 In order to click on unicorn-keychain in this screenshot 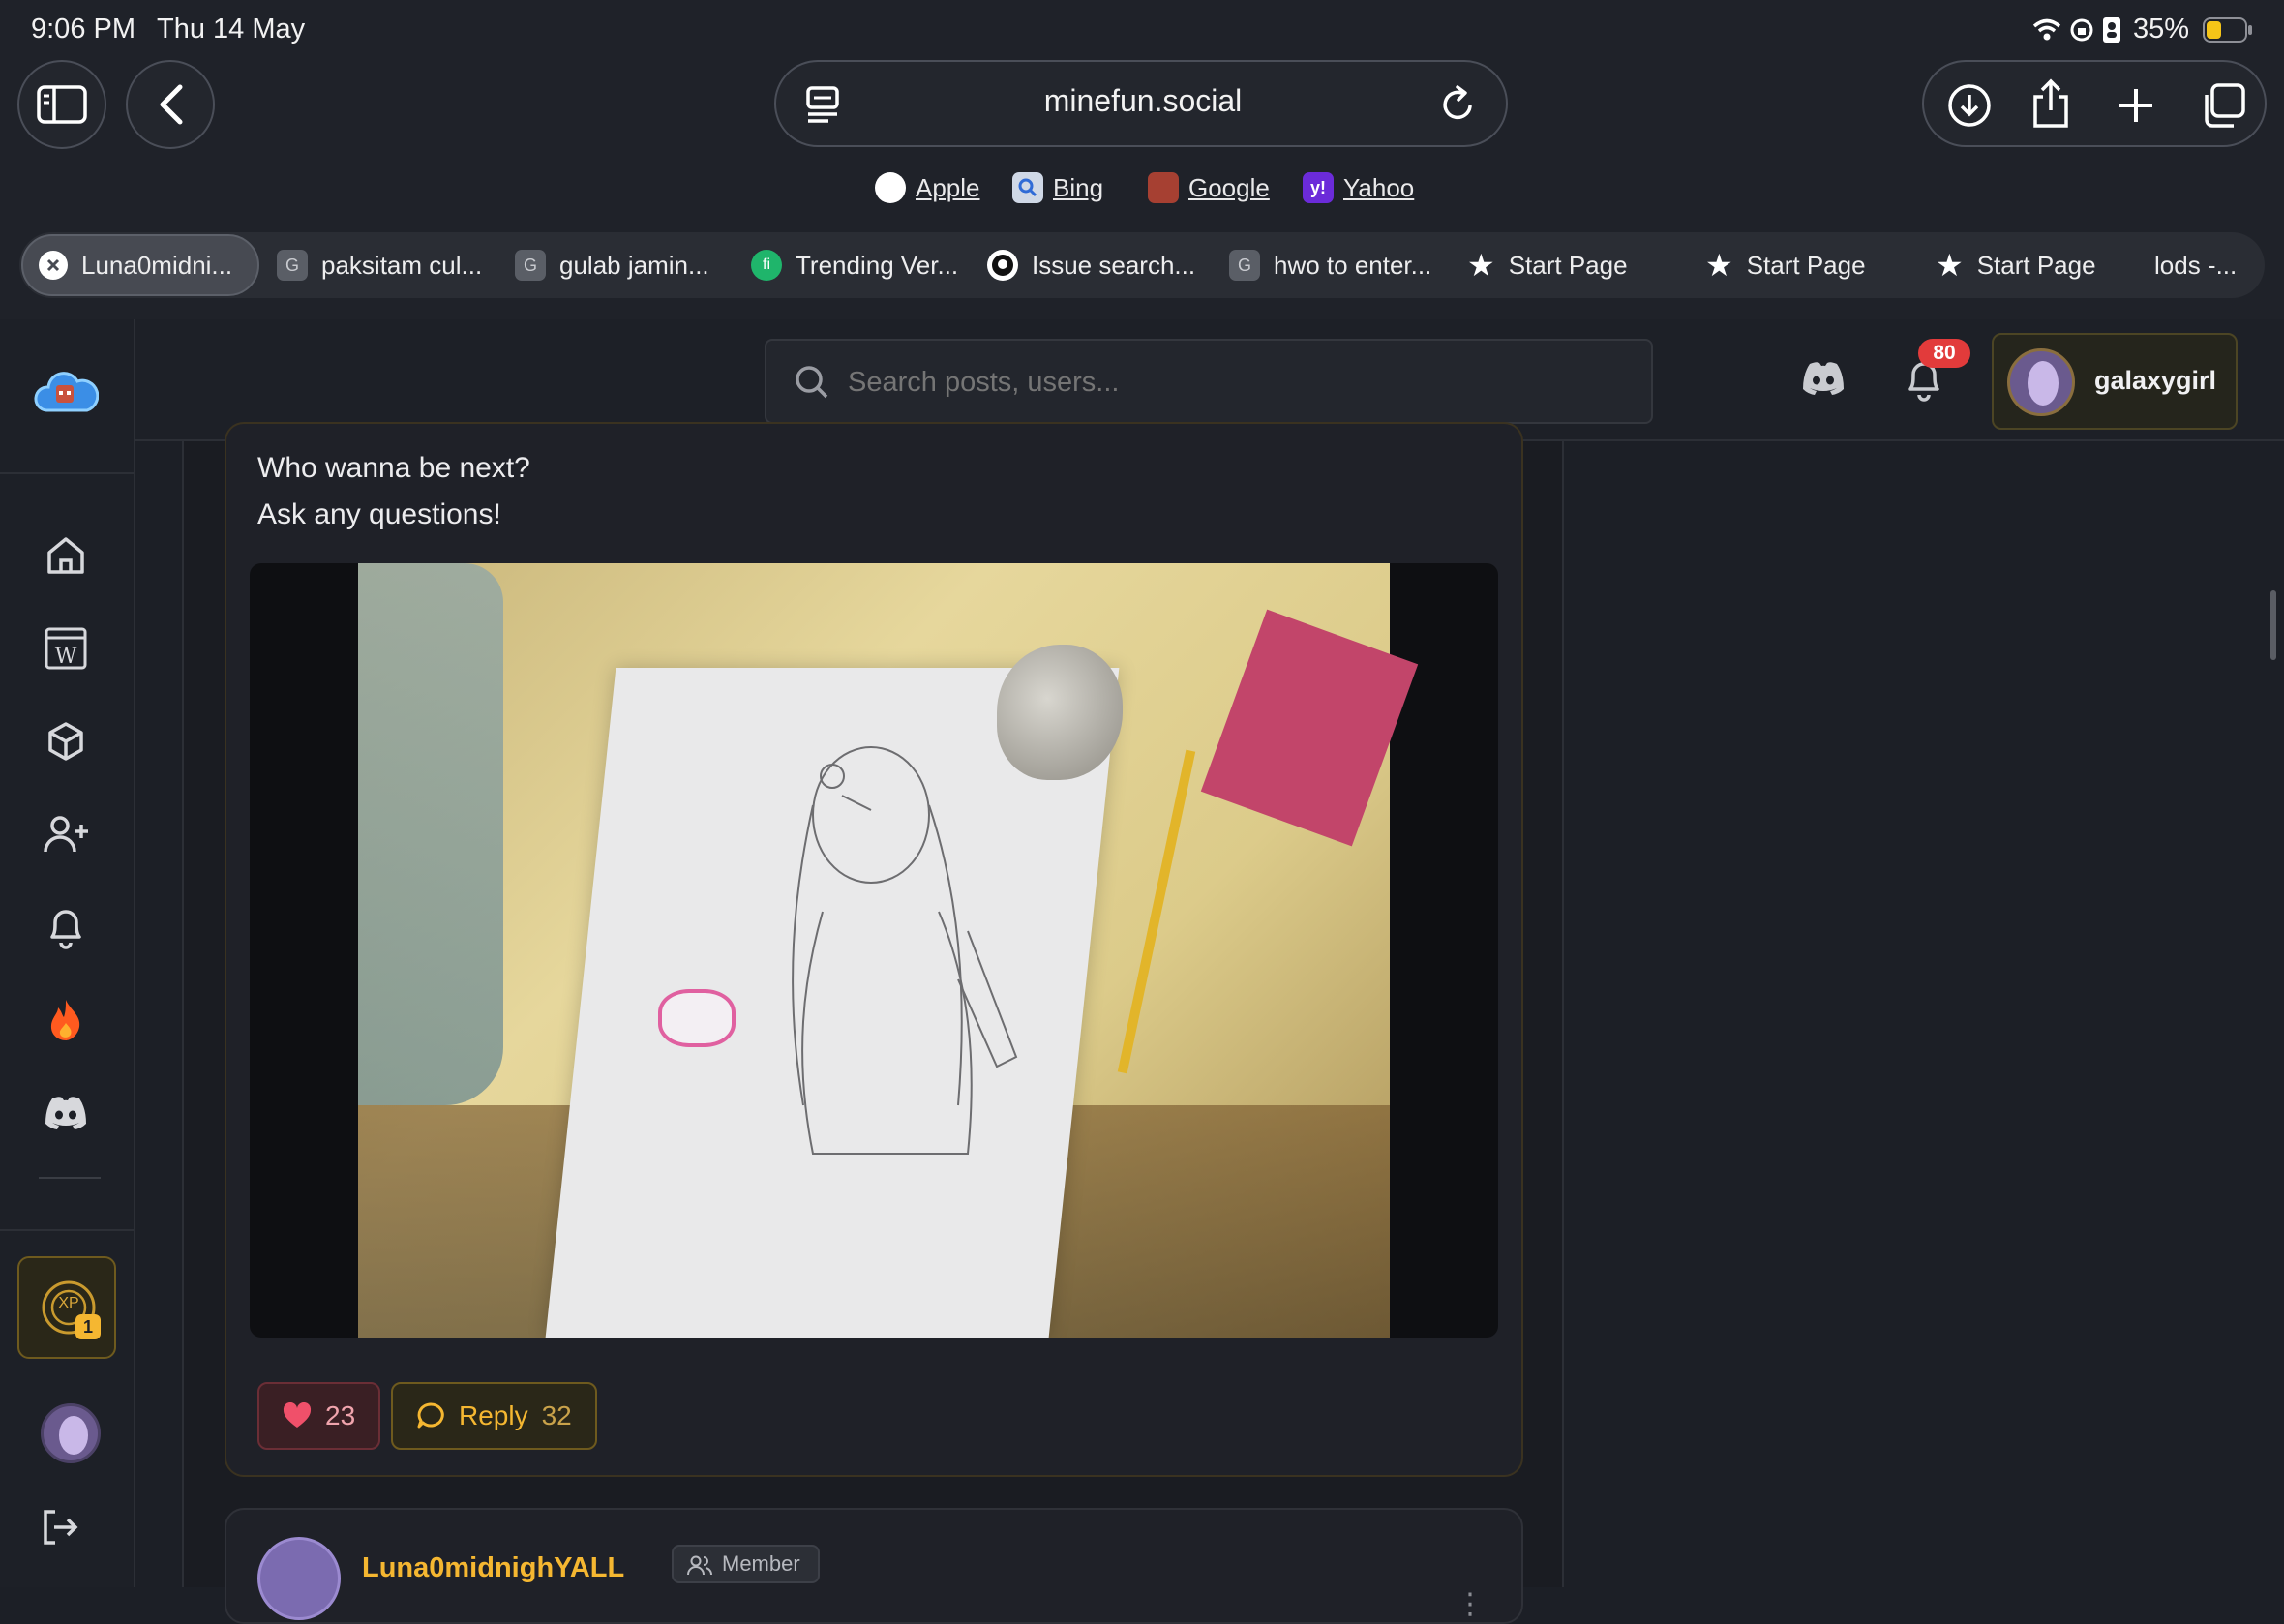, I will do `click(697, 1018)`.